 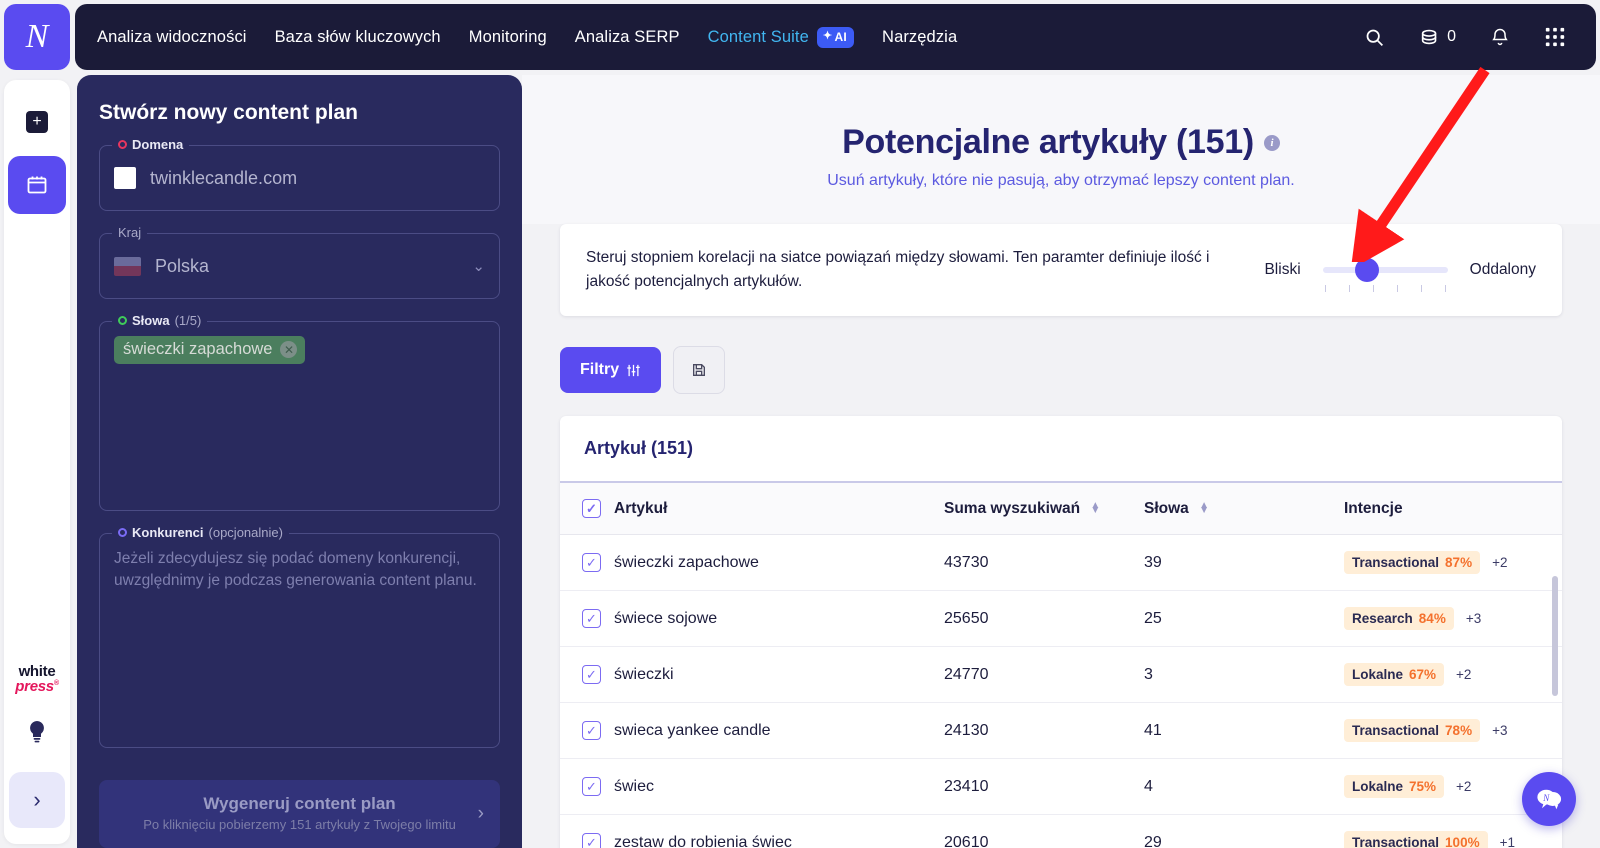 I want to click on column-header-words-label: Słowa, so click(x=1166, y=508).